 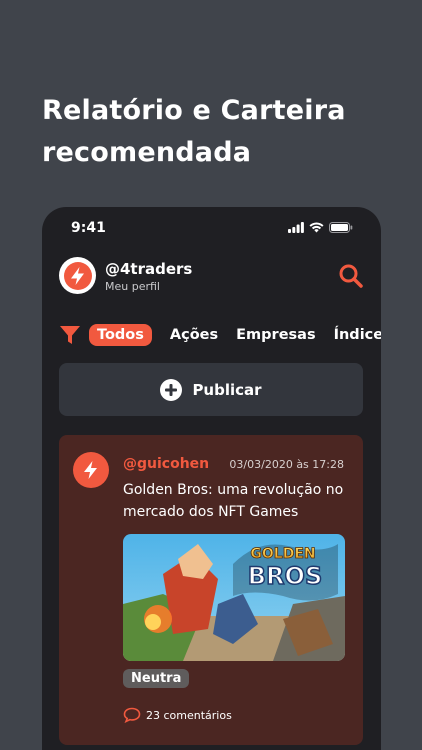 What do you see at coordinates (171, 389) in the screenshot?
I see `plus-circle-icon` at bounding box center [171, 389].